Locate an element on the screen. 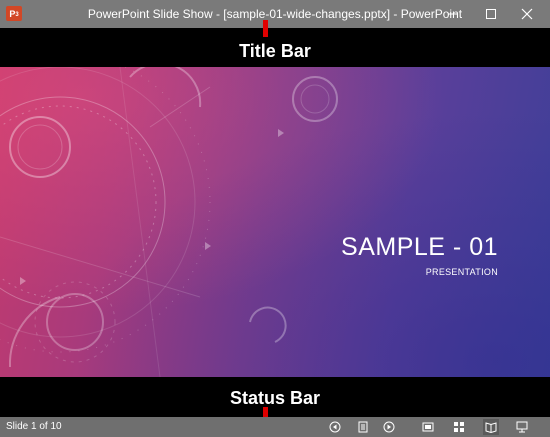 This screenshot has height=437, width=550. slide-subtitle: PRESENTATION is located at coordinates (461, 272).